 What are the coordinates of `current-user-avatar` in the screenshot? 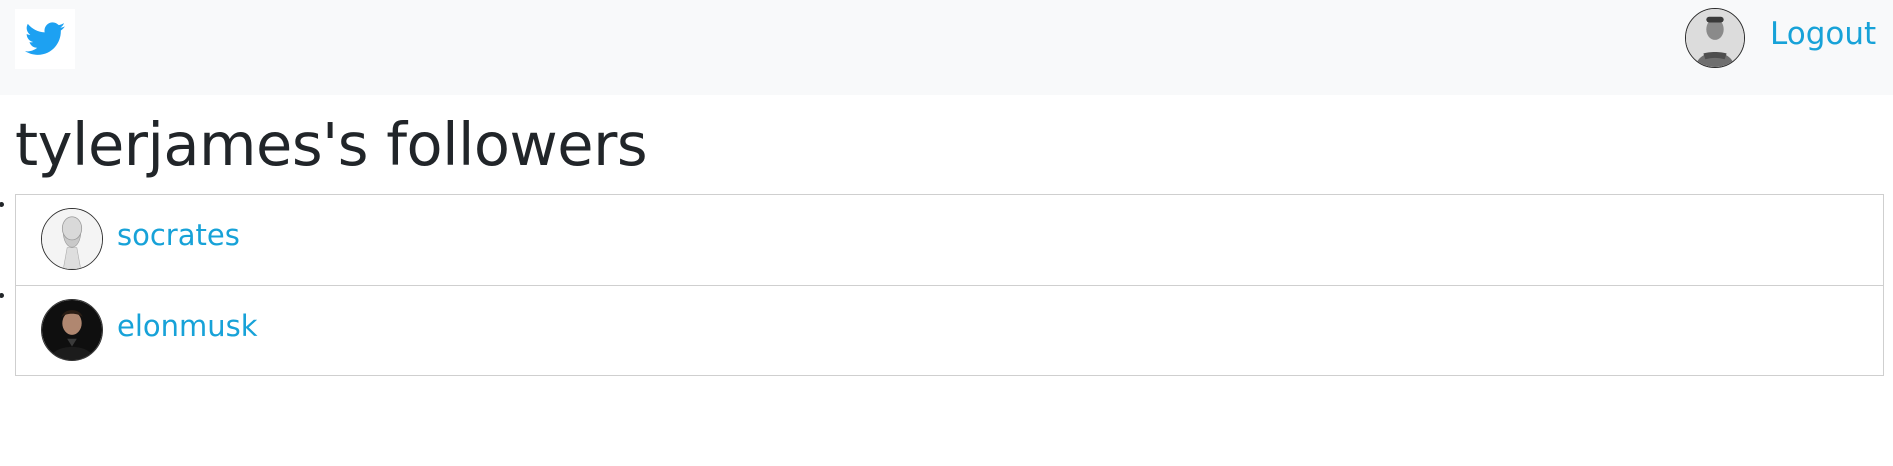 It's located at (1715, 38).